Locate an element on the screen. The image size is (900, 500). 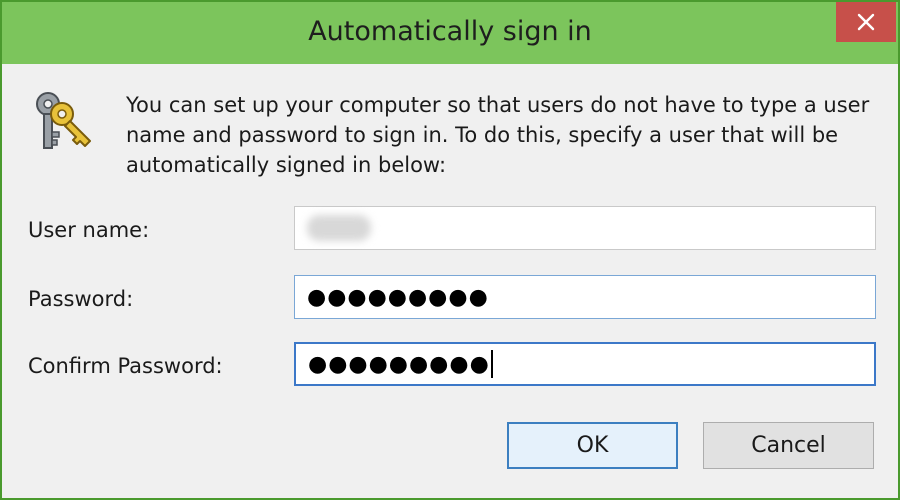
confirm-password-field: ●●●●●●●●● is located at coordinates (585, 364).